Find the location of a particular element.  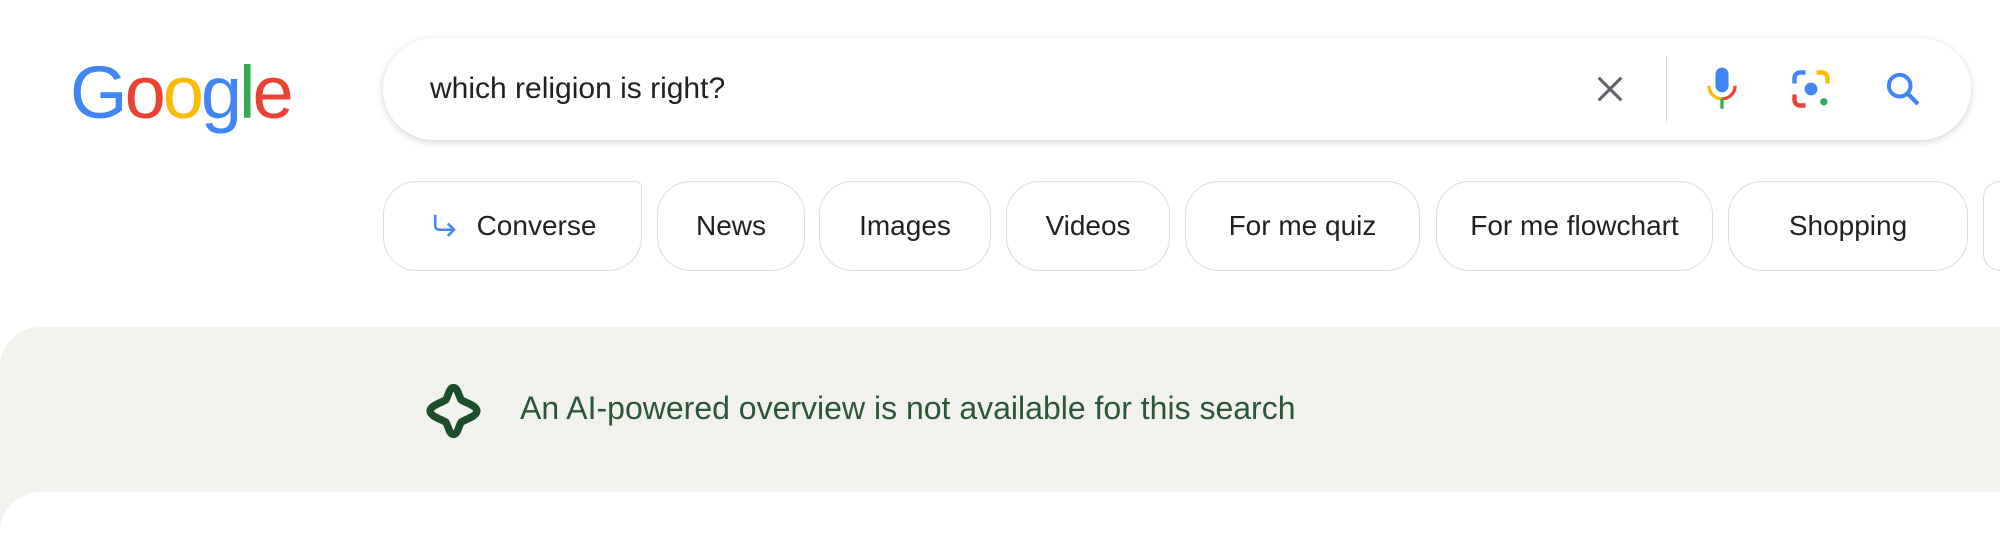

google-lens-icon is located at coordinates (1811, 89).